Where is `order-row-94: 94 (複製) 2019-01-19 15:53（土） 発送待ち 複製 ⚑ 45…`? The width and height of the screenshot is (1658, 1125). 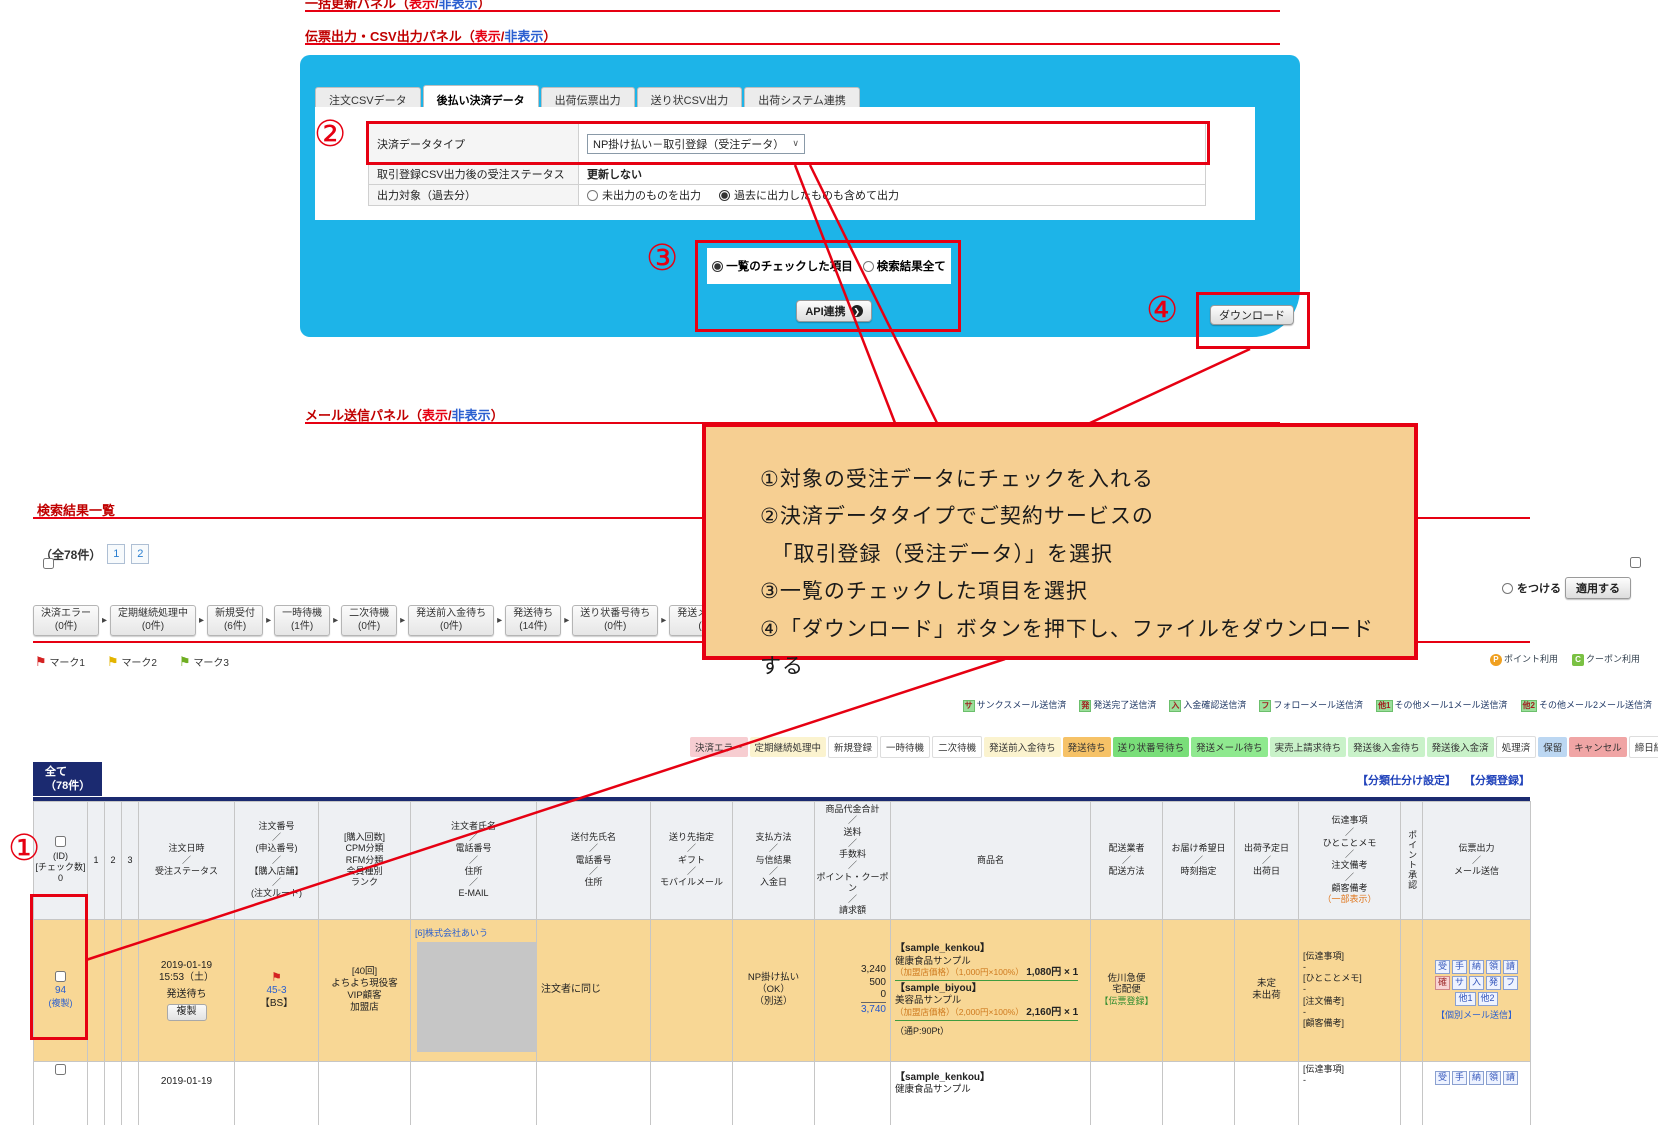
order-row-94: 94 (複製) 2019-01-19 15:53（土） 発送待ち 複製 ⚑ 45… is located at coordinates (782, 990).